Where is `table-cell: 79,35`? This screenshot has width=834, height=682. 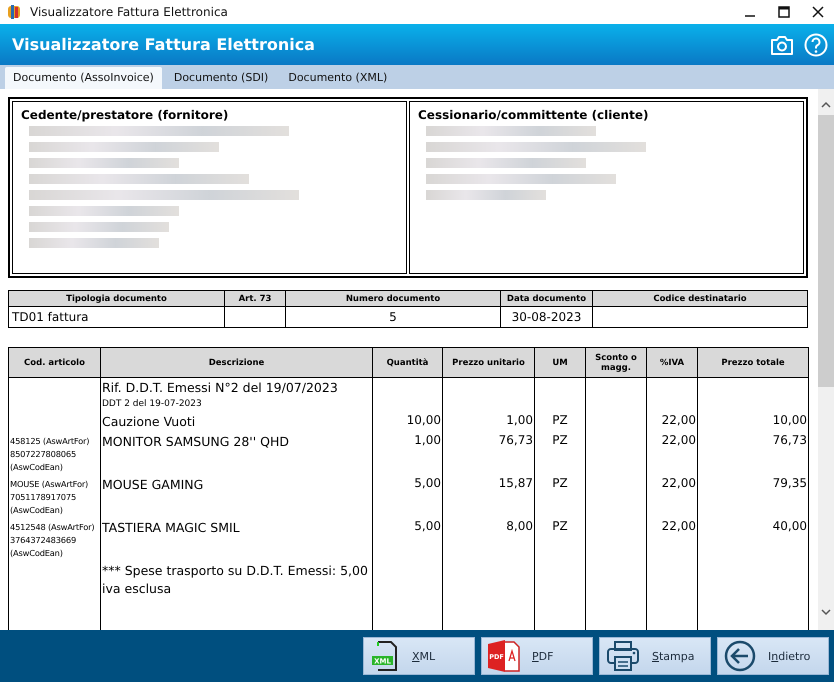 table-cell: 79,35 is located at coordinates (789, 483).